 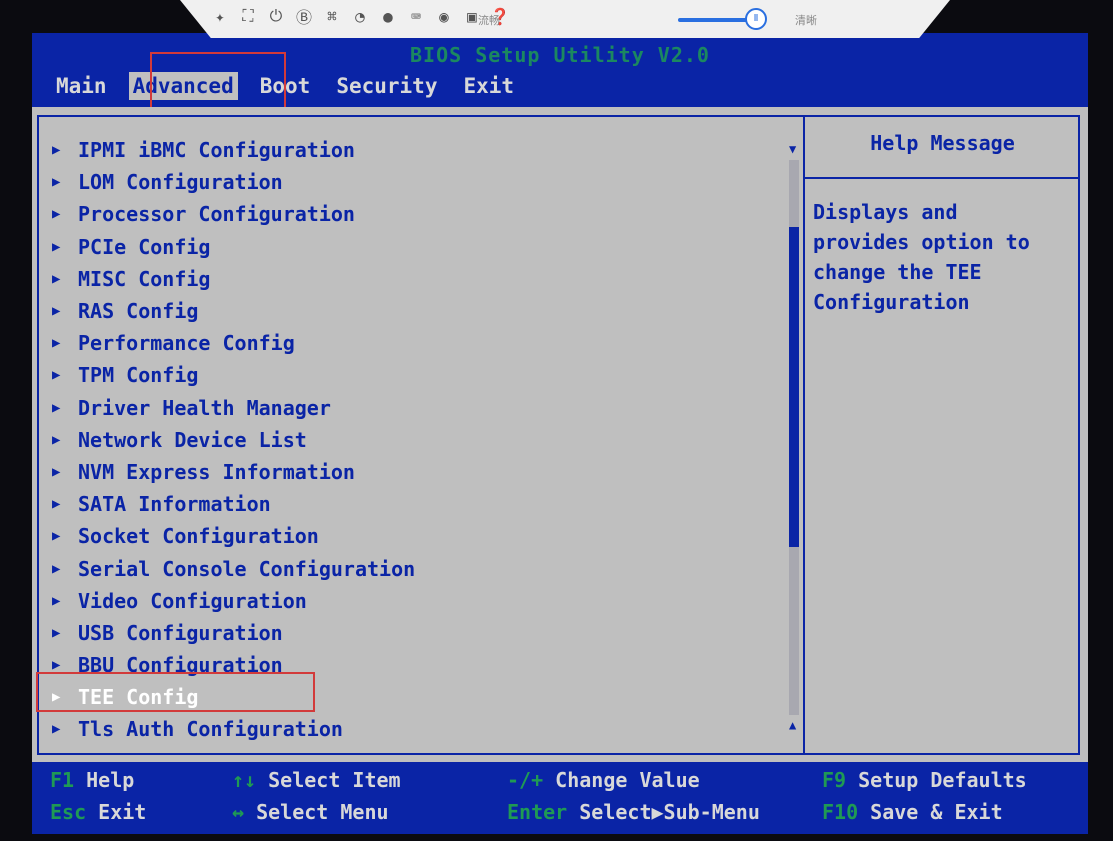 What do you see at coordinates (238, 375) in the screenshot?
I see `list-item: ▶ TPM Config` at bounding box center [238, 375].